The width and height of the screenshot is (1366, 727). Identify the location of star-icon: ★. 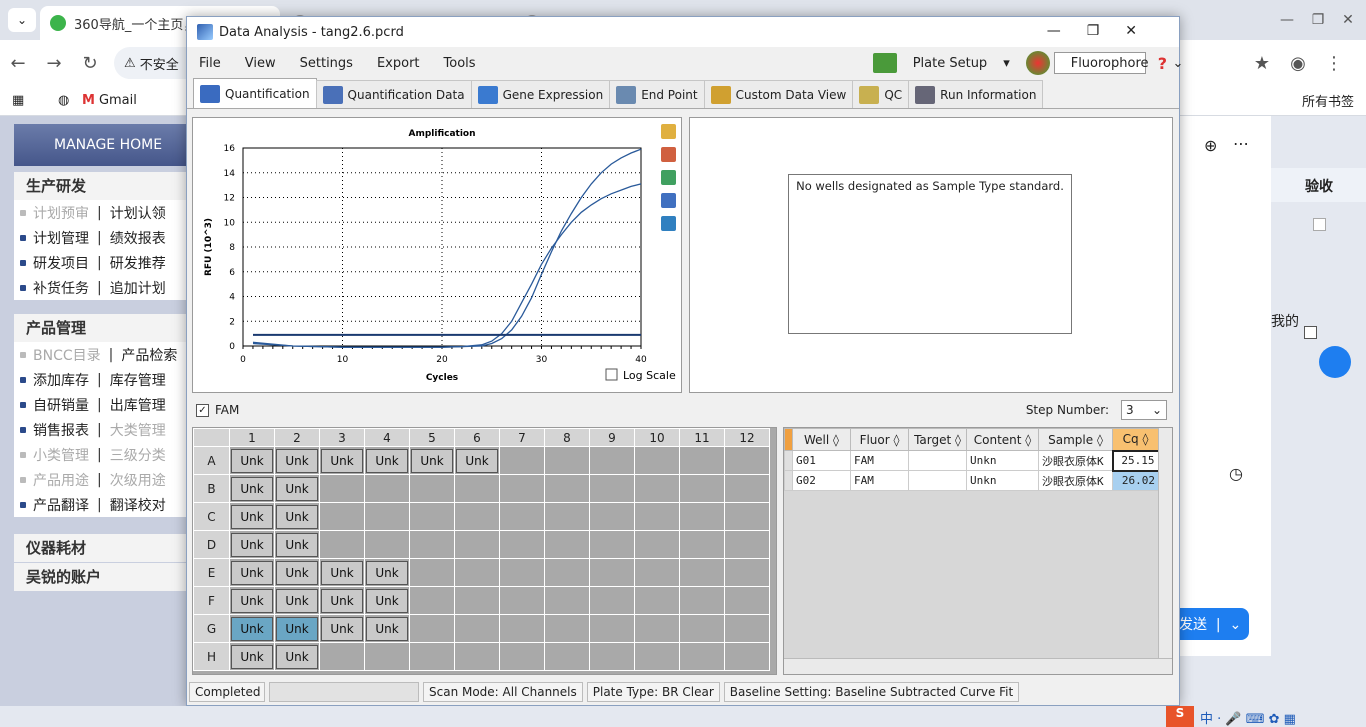
(1262, 63).